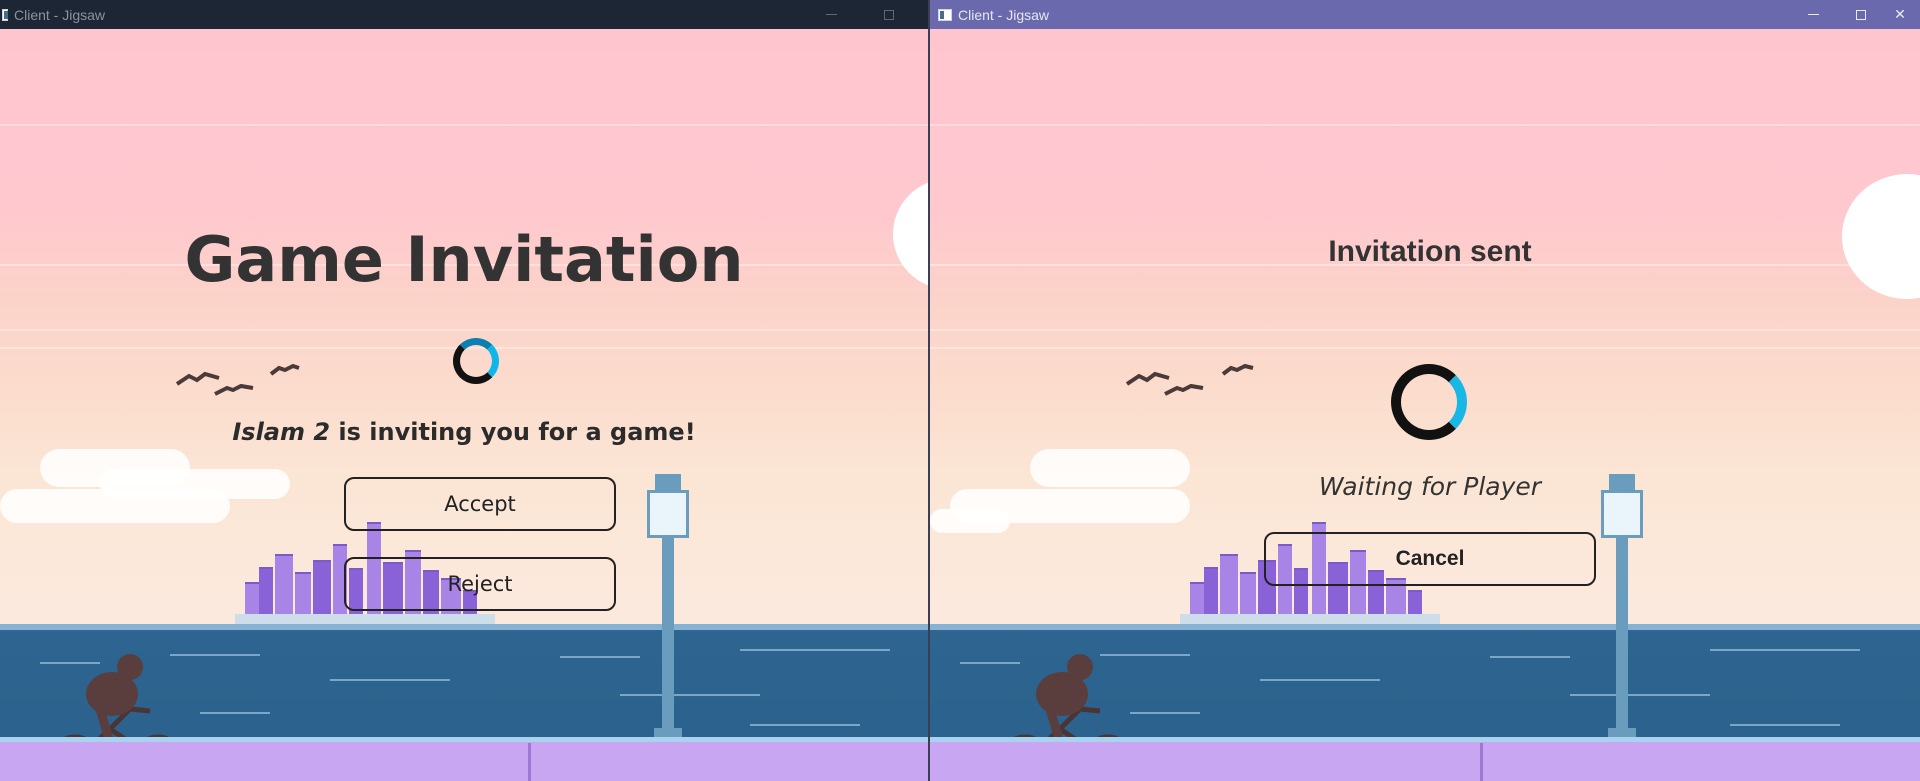  I want to click on waiting-status: Waiting for Player, so click(1430, 486).